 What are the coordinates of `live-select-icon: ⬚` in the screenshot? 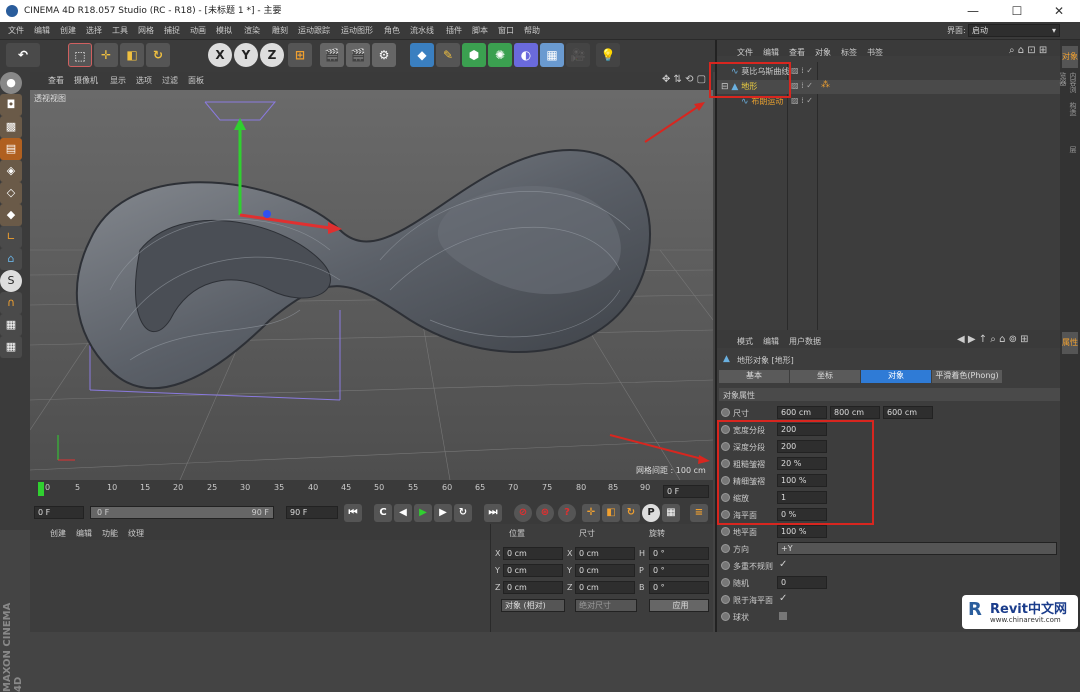 It's located at (80, 55).